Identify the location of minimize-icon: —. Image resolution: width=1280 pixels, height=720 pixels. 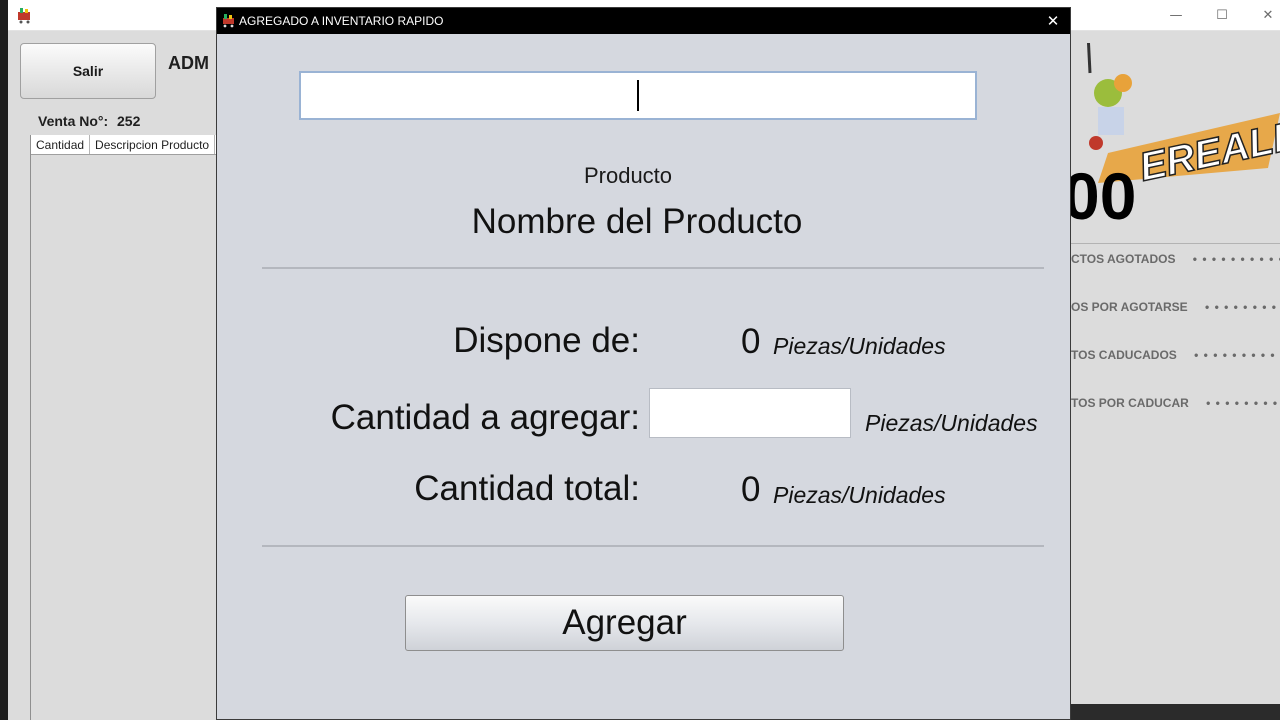
(1176, 16).